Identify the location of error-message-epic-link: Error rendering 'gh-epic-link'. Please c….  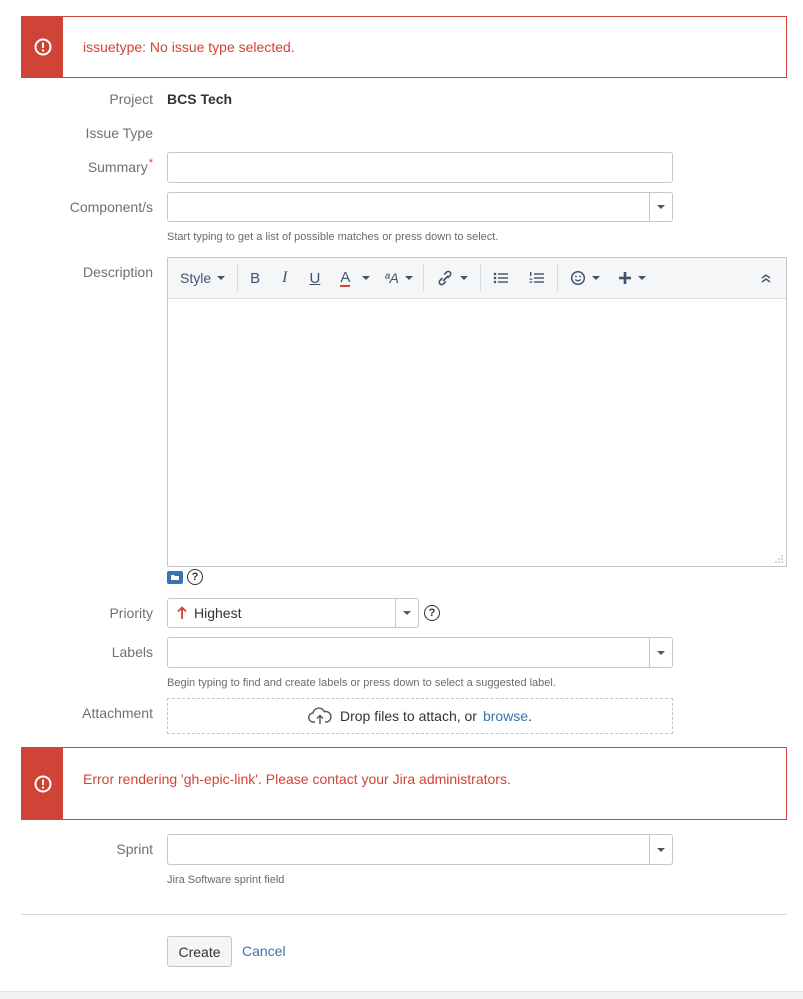
(404, 783).